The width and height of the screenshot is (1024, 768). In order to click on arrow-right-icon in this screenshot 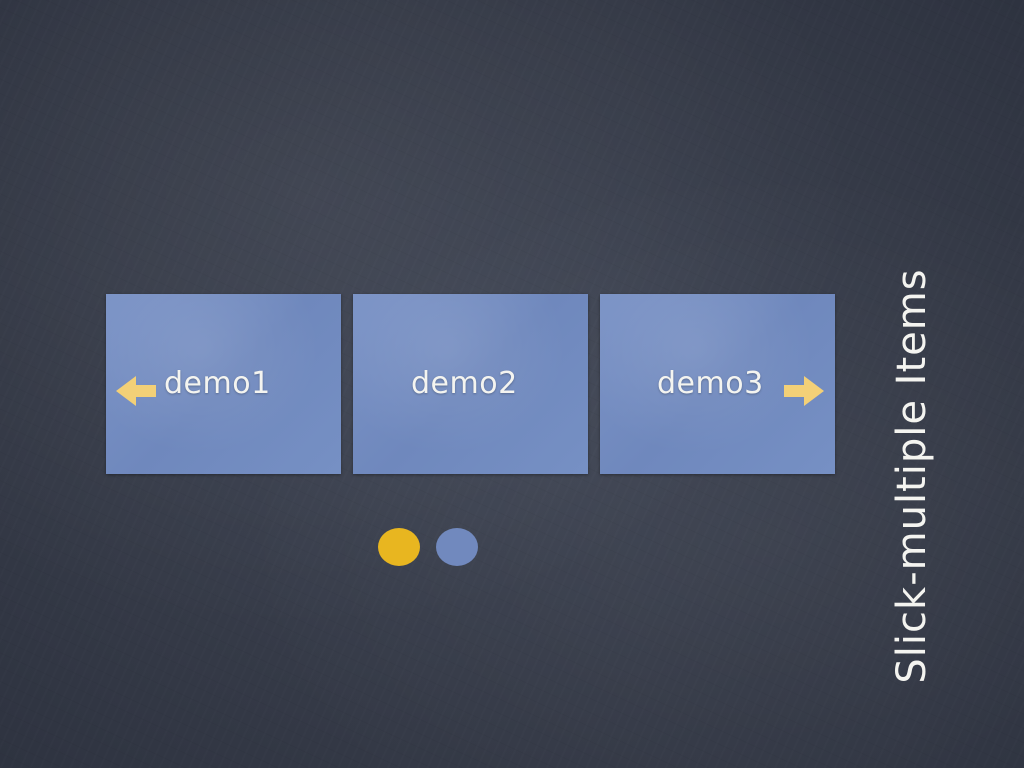, I will do `click(804, 391)`.